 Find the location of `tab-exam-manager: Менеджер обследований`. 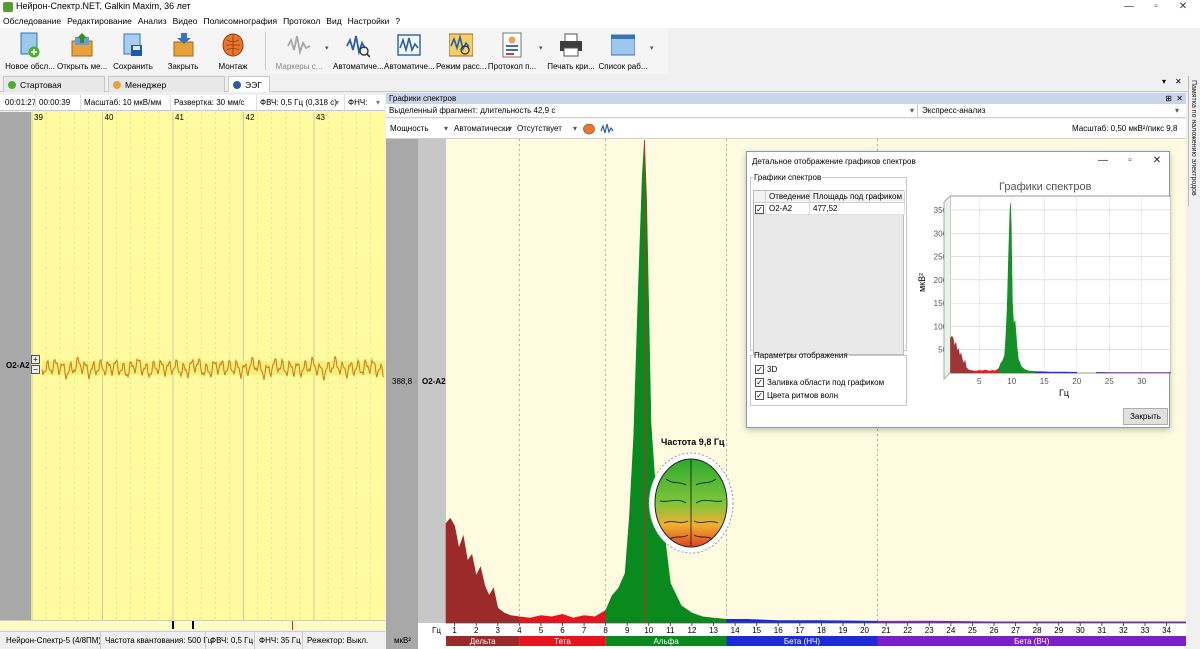

tab-exam-manager: Менеджер обследований is located at coordinates (166, 91).